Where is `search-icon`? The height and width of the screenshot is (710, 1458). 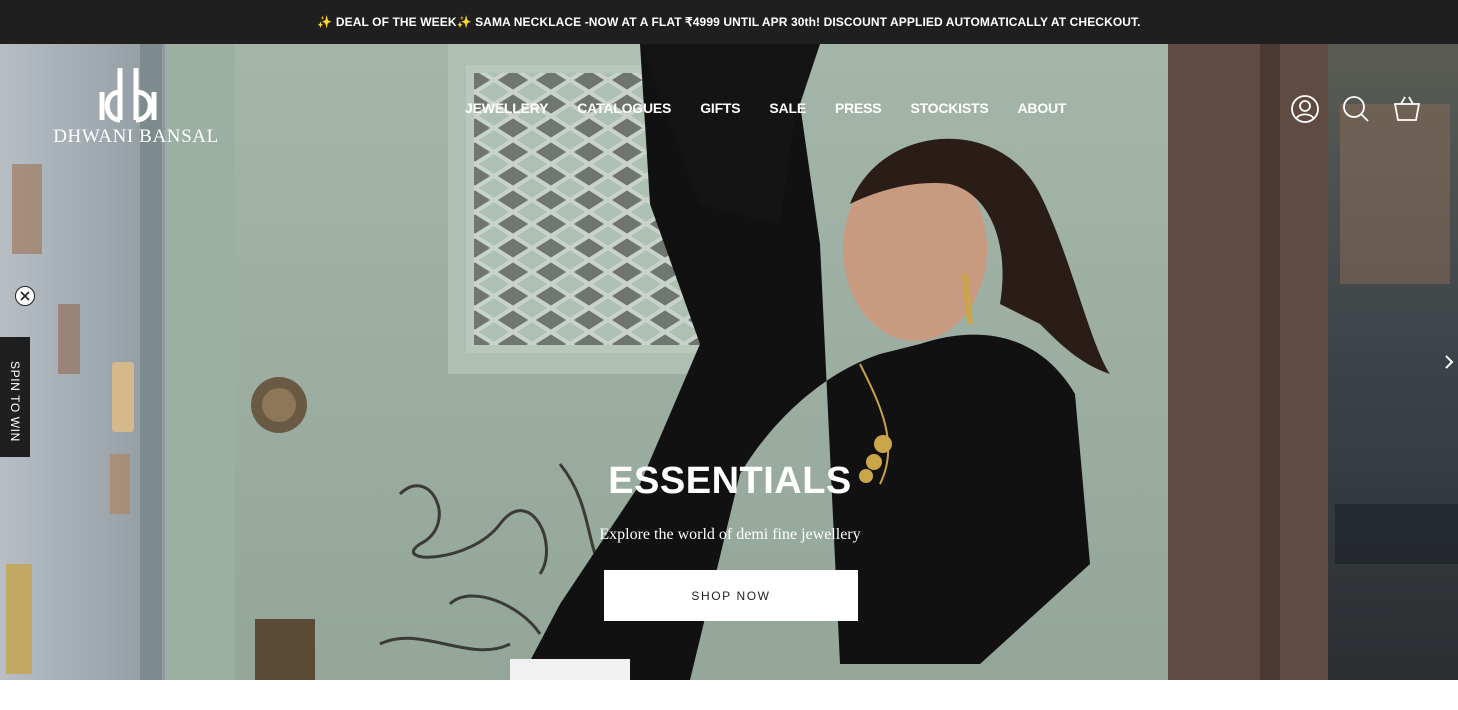
search-icon is located at coordinates (1356, 109).